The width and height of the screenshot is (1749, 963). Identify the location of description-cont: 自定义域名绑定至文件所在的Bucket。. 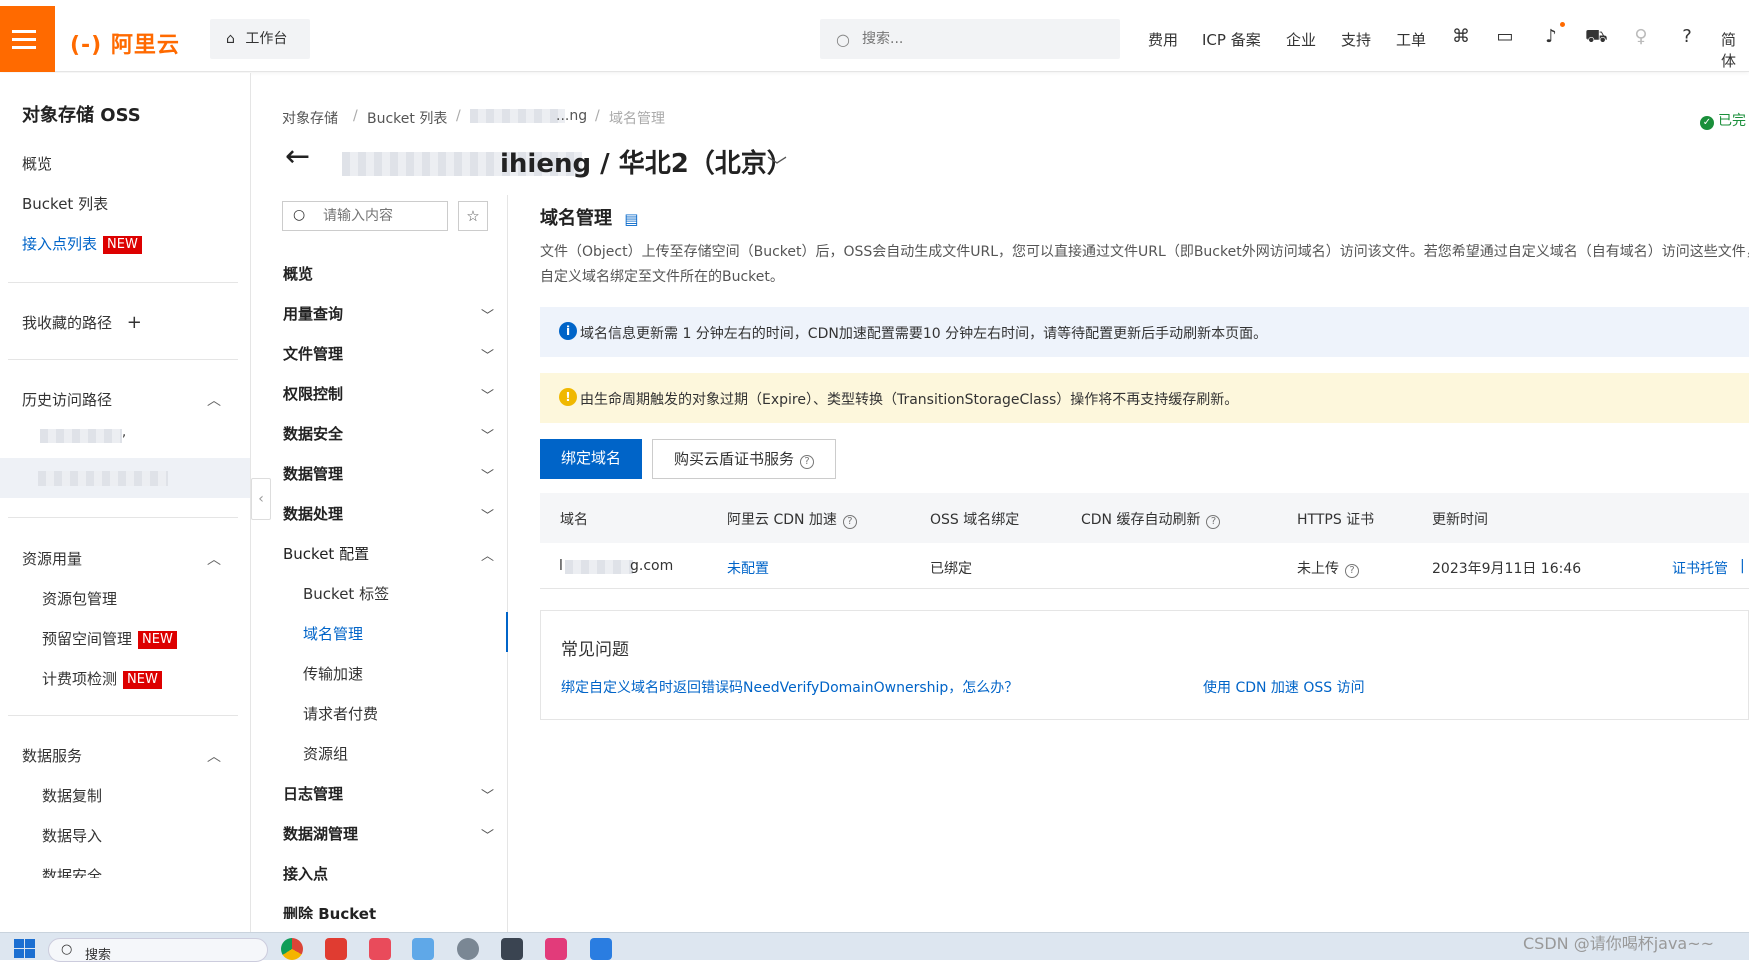
(662, 277).